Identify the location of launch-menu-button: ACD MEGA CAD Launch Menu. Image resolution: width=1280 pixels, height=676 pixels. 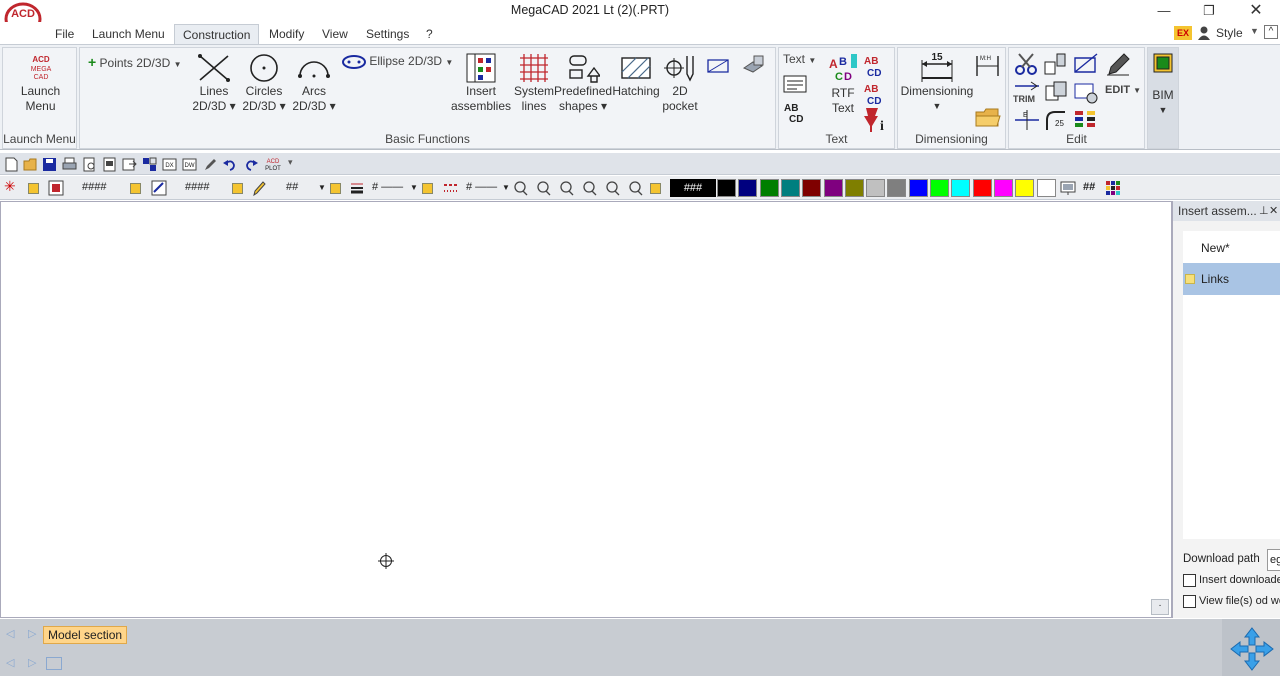
(40, 83).